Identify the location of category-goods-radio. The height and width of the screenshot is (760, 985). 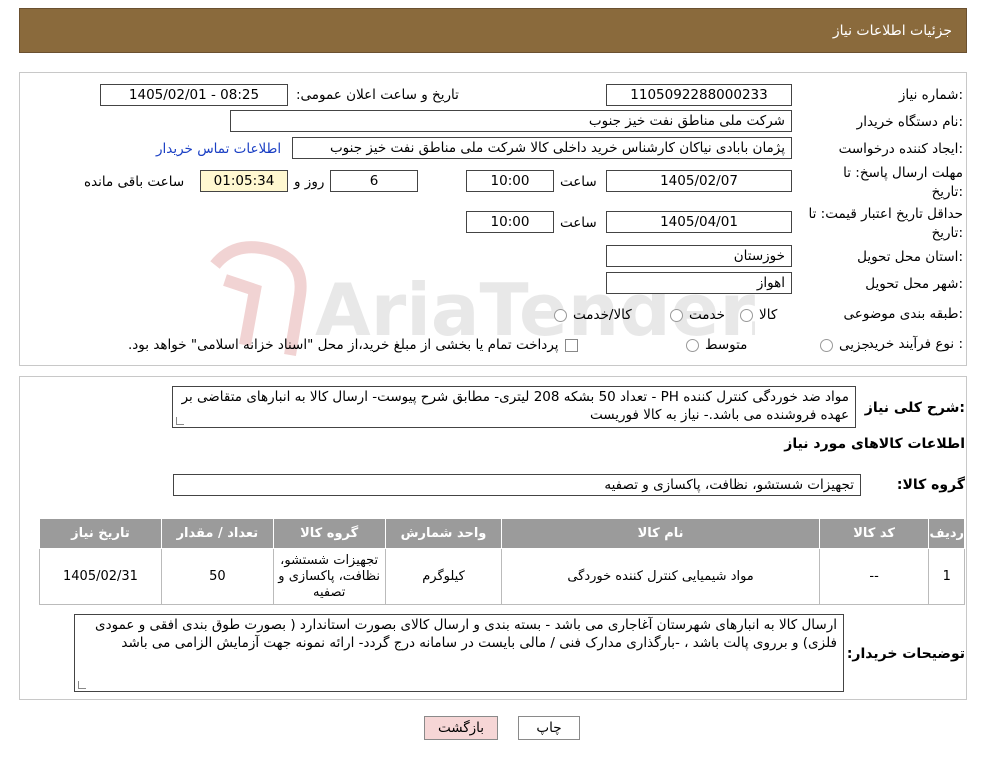
(746, 315).